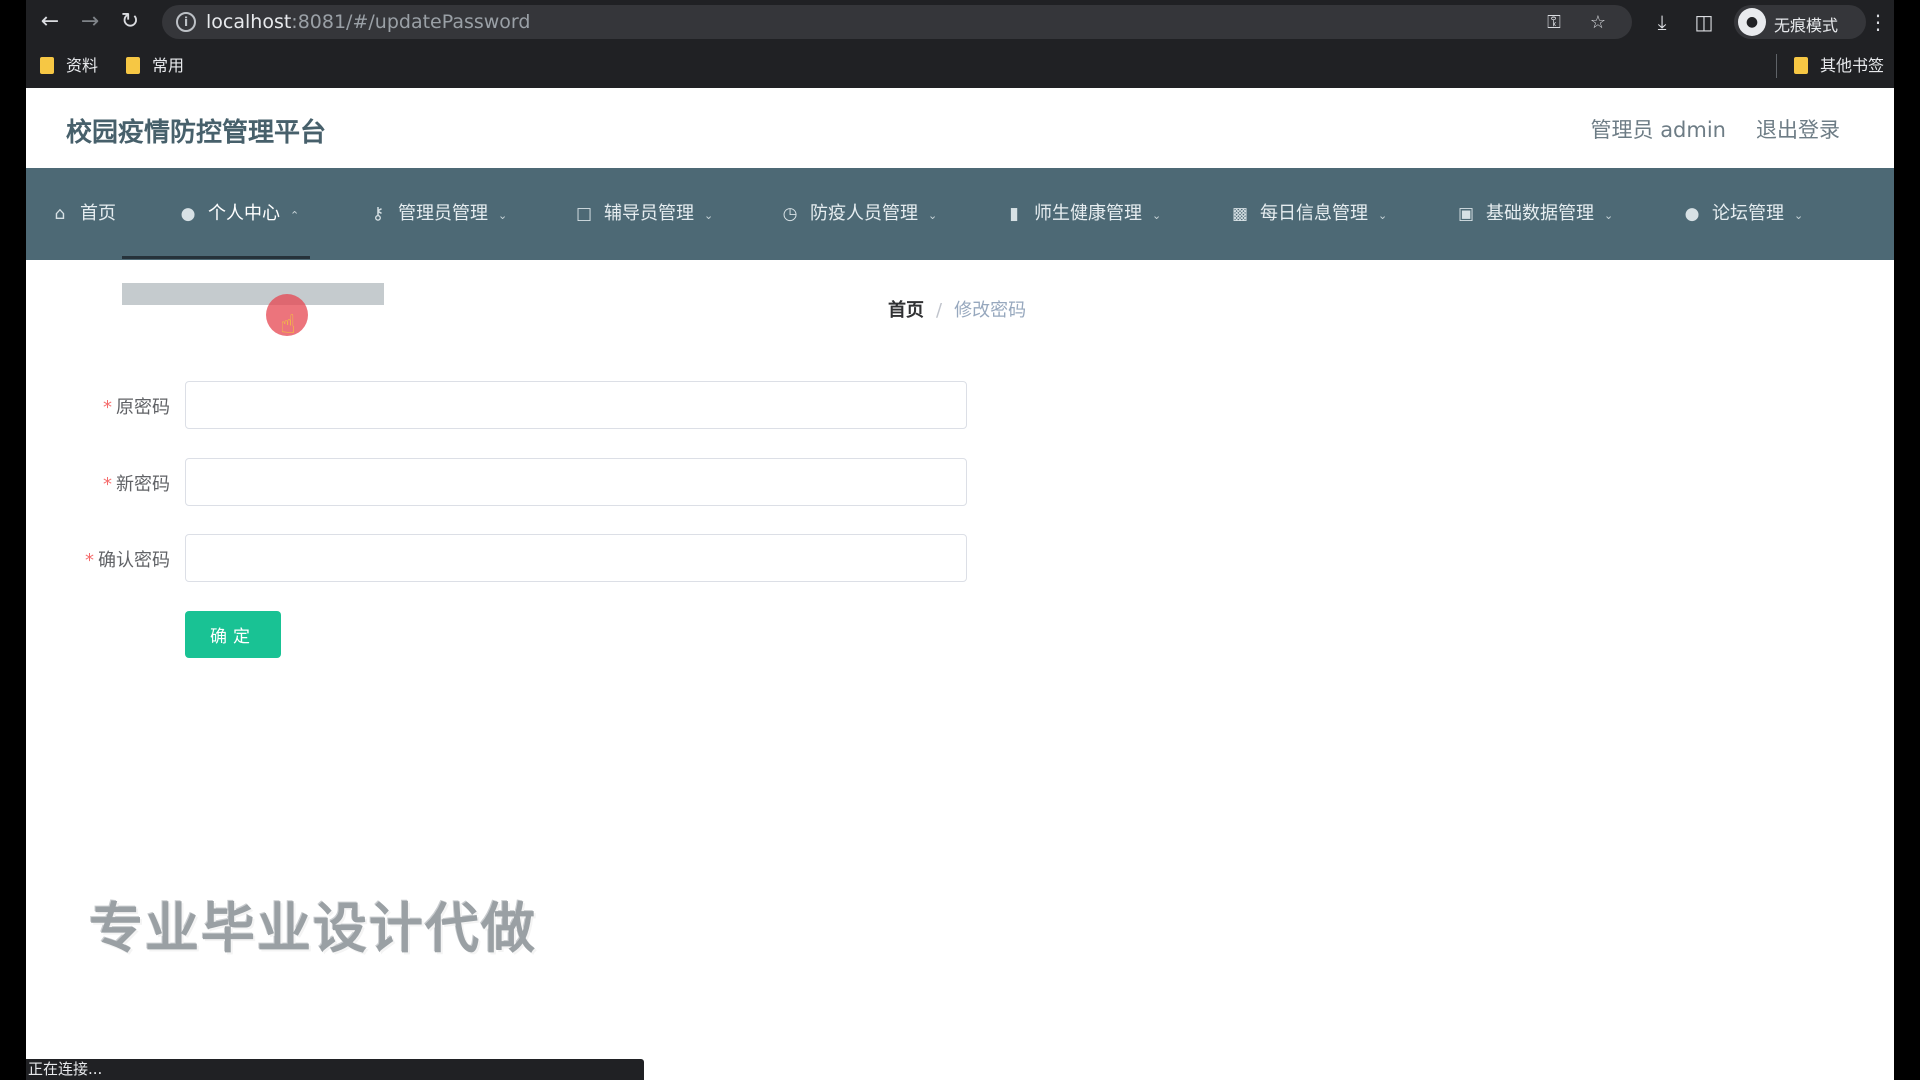  I want to click on logout-link: 退出登录, so click(1798, 130).